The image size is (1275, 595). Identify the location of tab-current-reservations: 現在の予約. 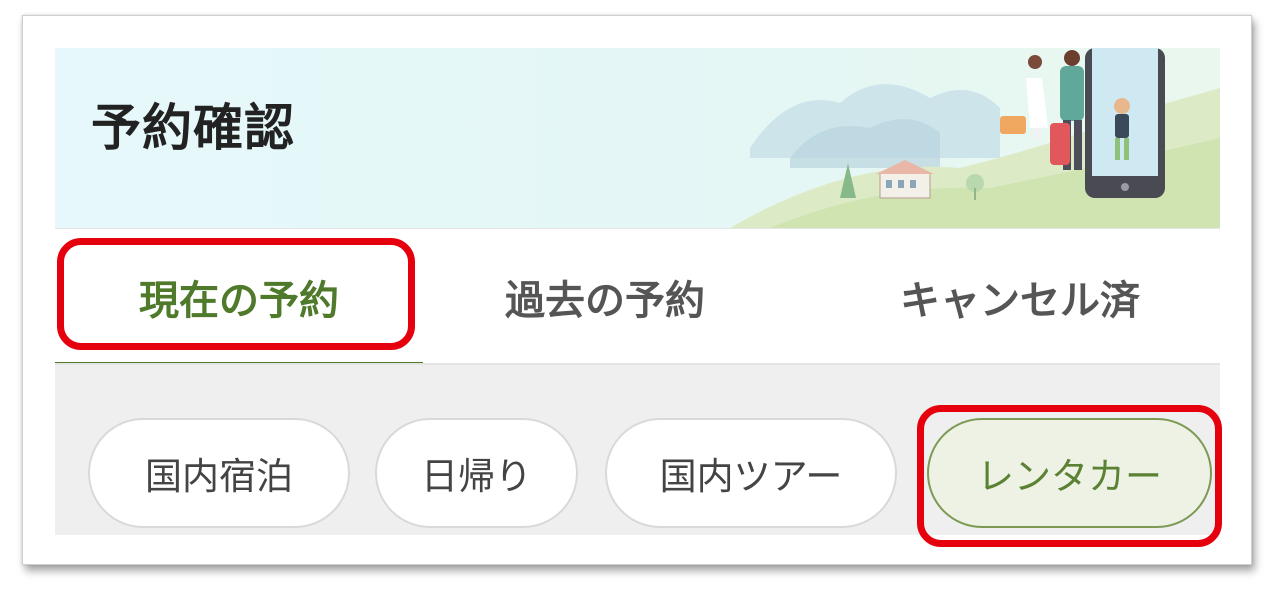
(239, 296).